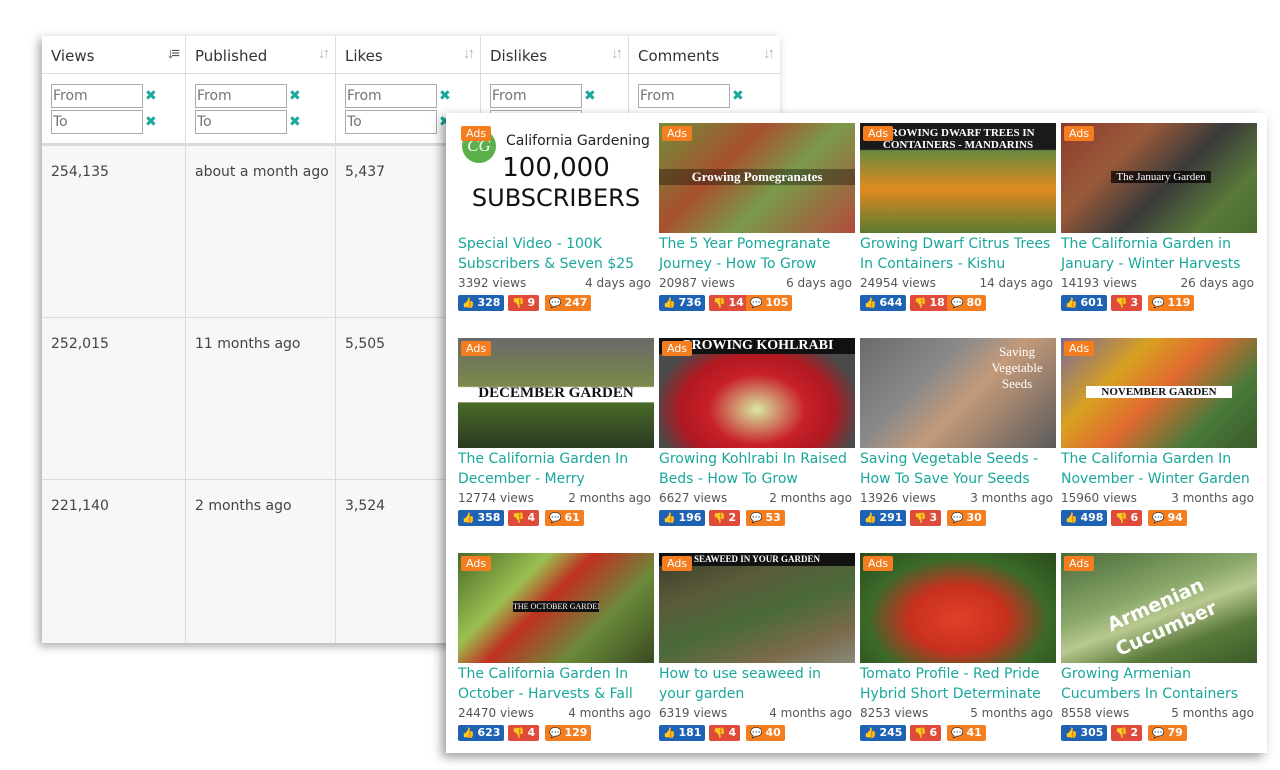 This screenshot has height=770, width=1280. What do you see at coordinates (1134, 302) in the screenshot?
I see `dislikes-value: 3` at bounding box center [1134, 302].